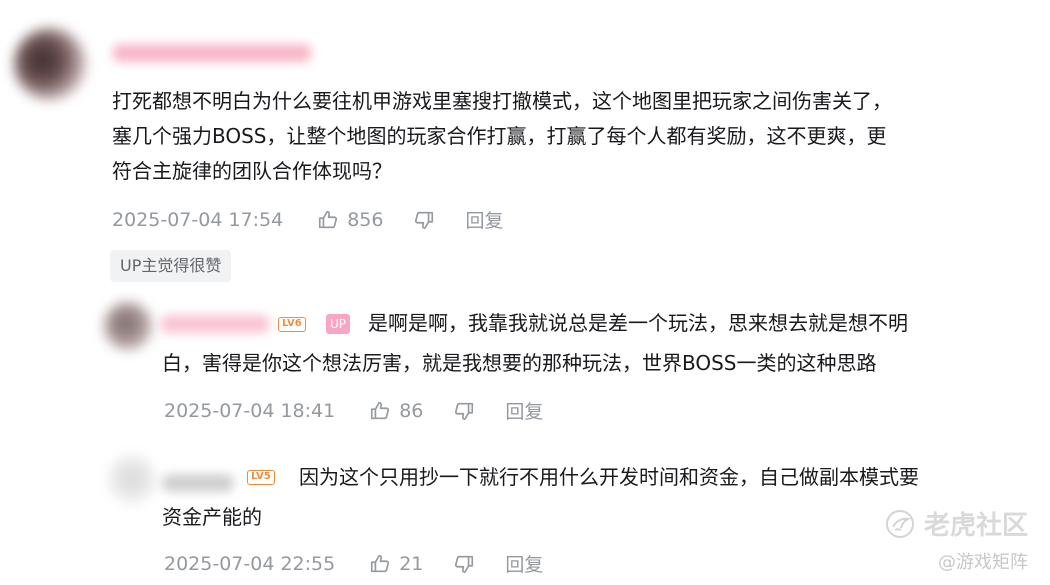 The image size is (1050, 585). What do you see at coordinates (899, 523) in the screenshot?
I see `tiger-logo-icon` at bounding box center [899, 523].